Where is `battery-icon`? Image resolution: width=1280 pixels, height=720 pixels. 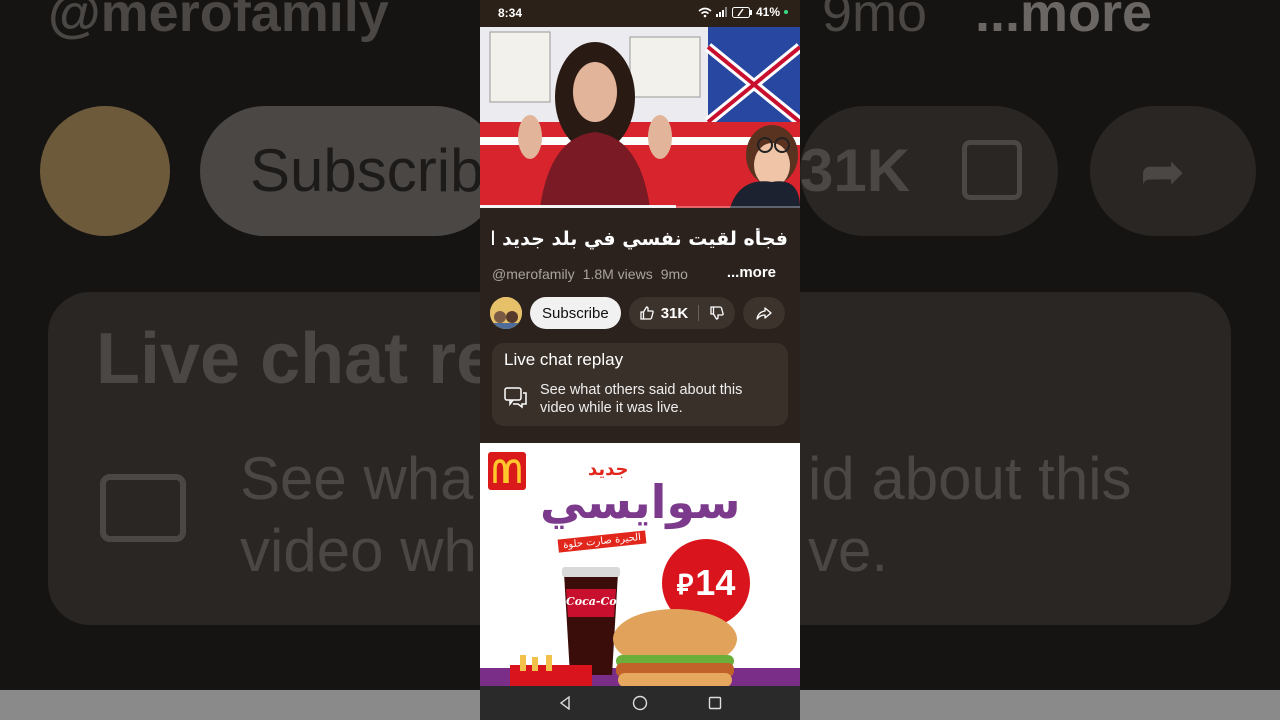 battery-icon is located at coordinates (741, 12).